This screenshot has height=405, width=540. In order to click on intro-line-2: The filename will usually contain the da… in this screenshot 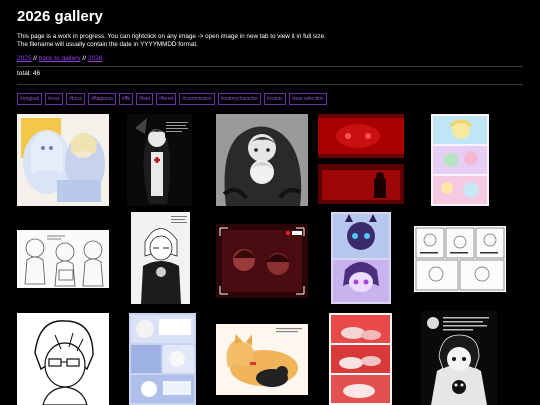, I will do `click(107, 44)`.